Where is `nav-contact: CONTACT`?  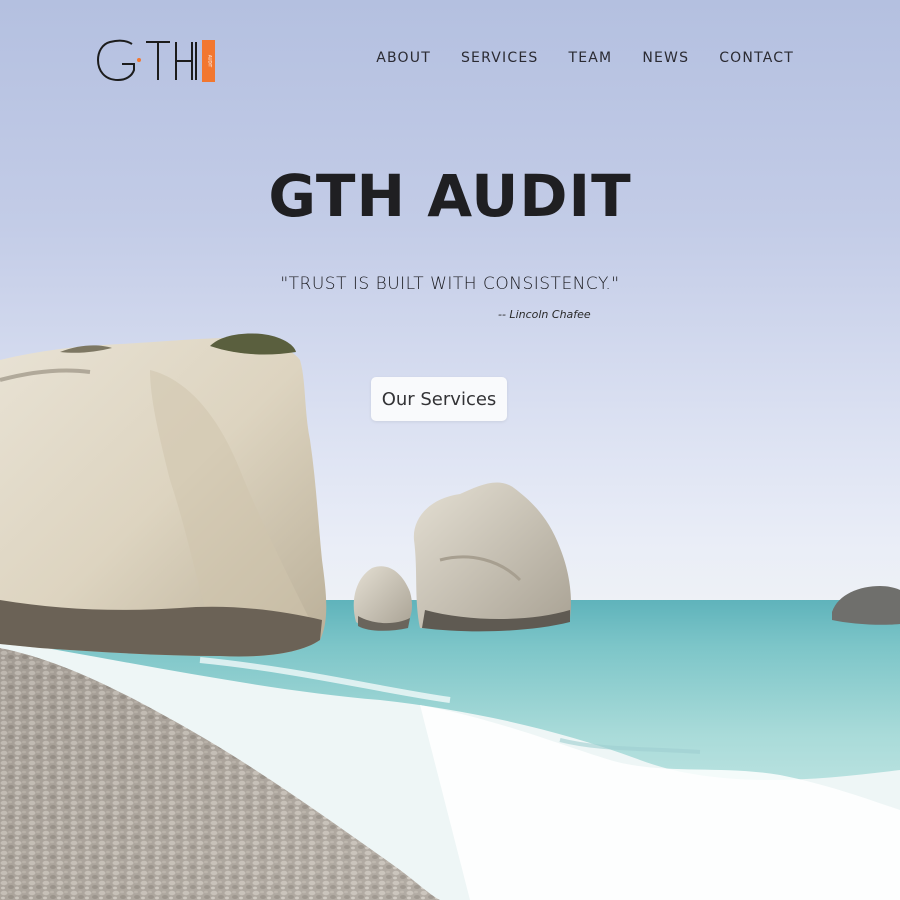
nav-contact: CONTACT is located at coordinates (756, 58).